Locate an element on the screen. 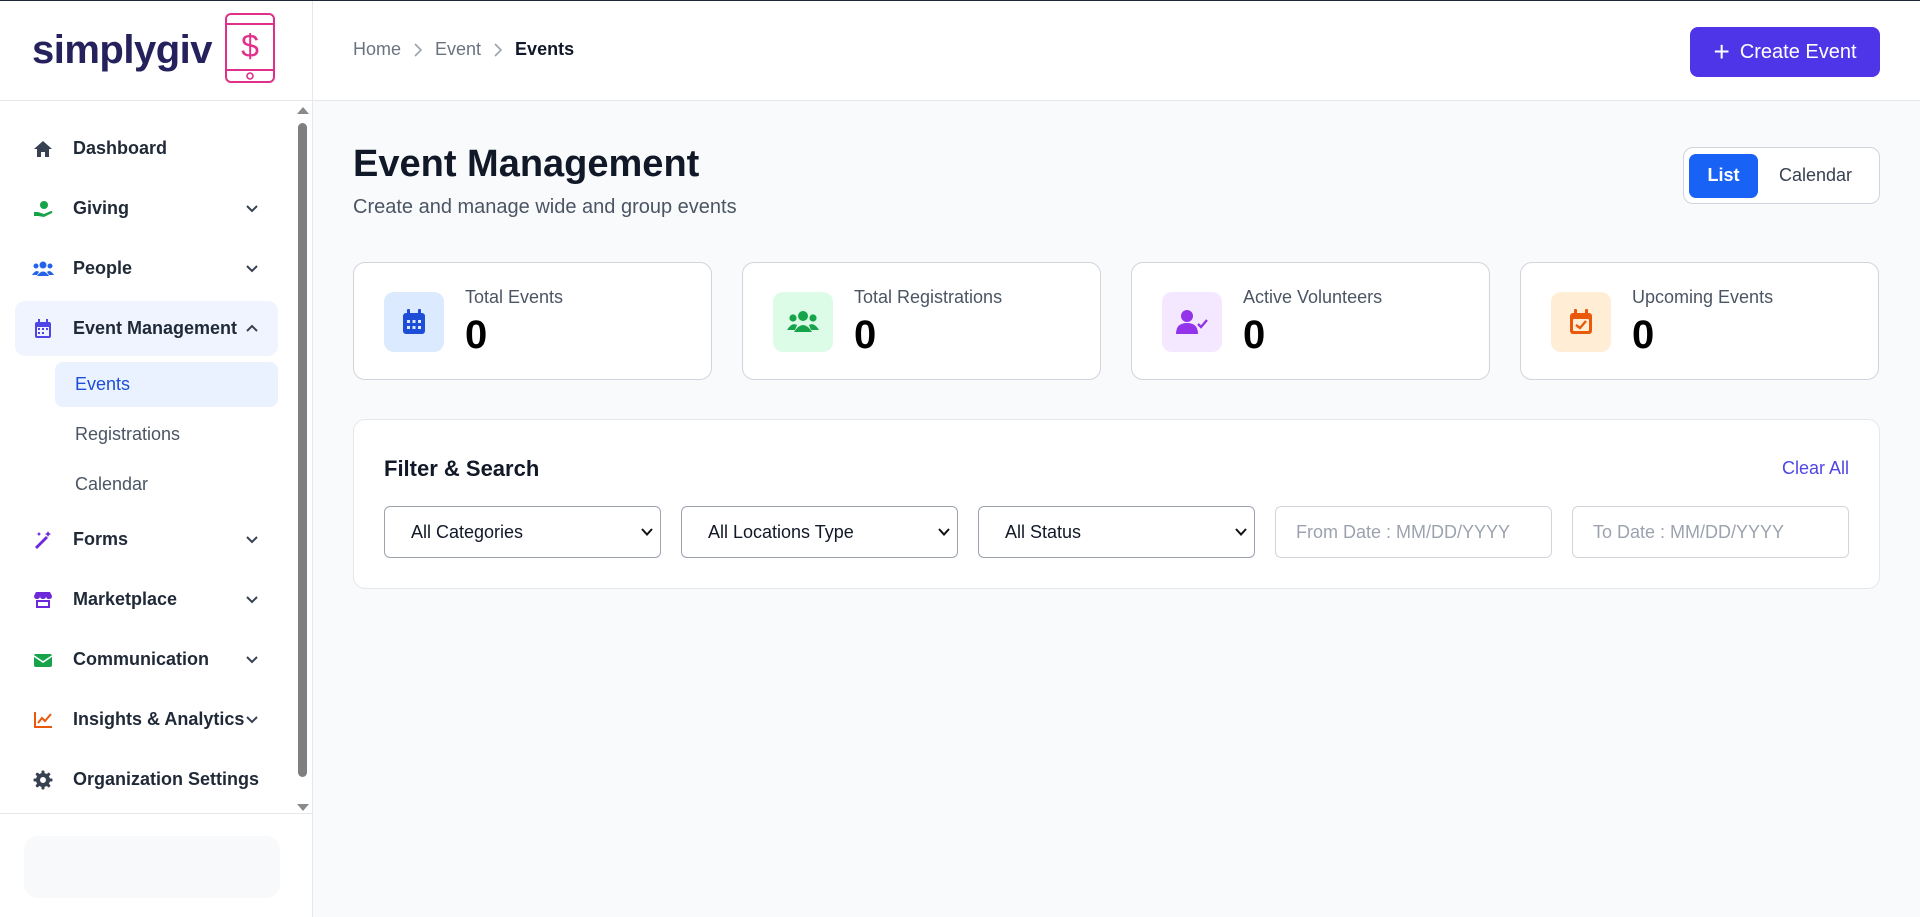 This screenshot has width=1920, height=917. sidebar-subitem-calendar: Calendar is located at coordinates (166, 484).